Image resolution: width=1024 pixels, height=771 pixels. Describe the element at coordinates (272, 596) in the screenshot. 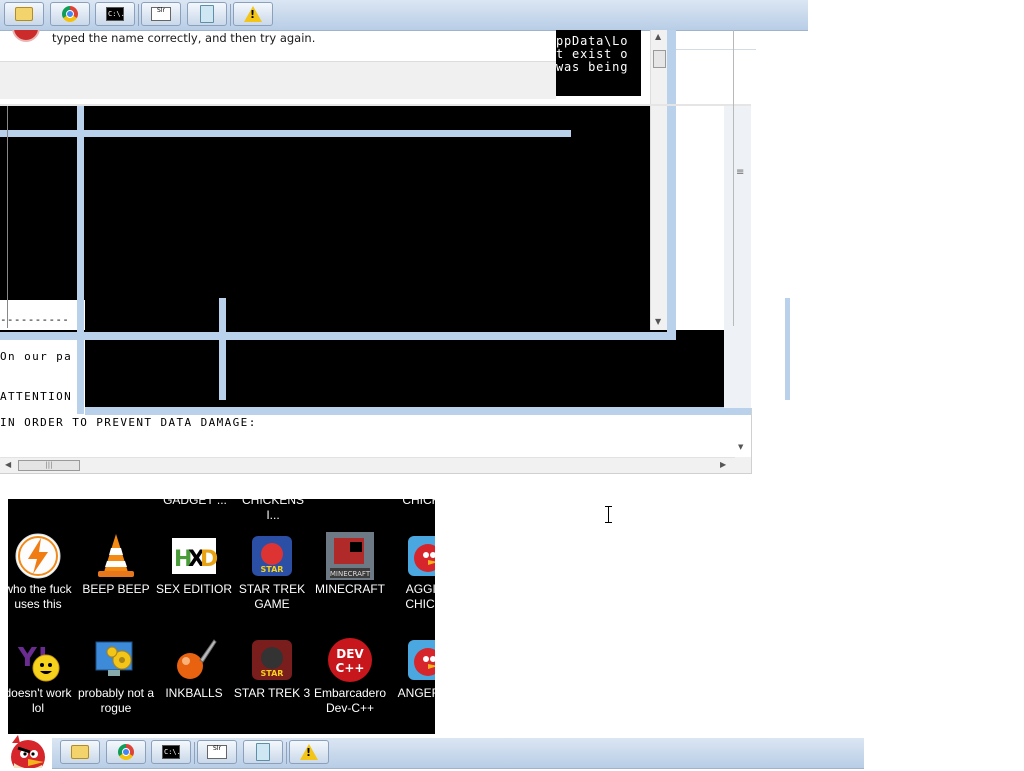

I see `desktop-icon-label: STAR TREK GAME` at that location.